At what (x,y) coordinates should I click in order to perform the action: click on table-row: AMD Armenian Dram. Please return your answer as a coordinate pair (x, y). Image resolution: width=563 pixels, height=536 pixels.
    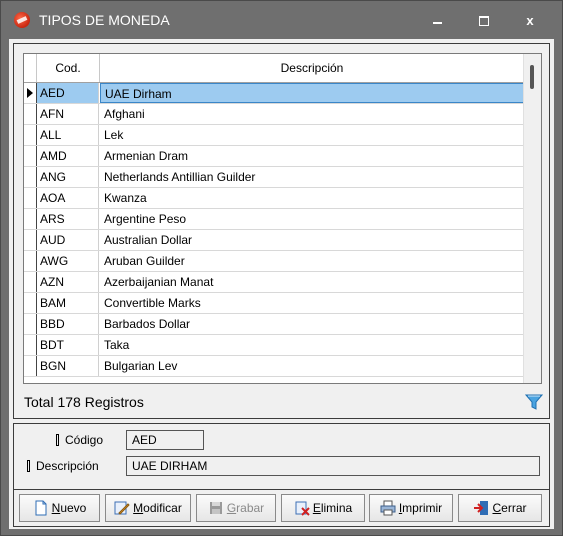
    Looking at the image, I should click on (274, 156).